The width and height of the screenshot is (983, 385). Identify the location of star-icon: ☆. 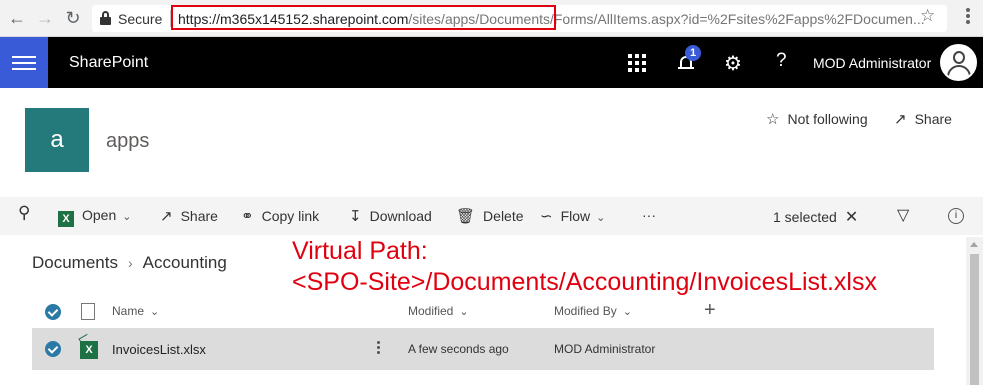
(927, 16).